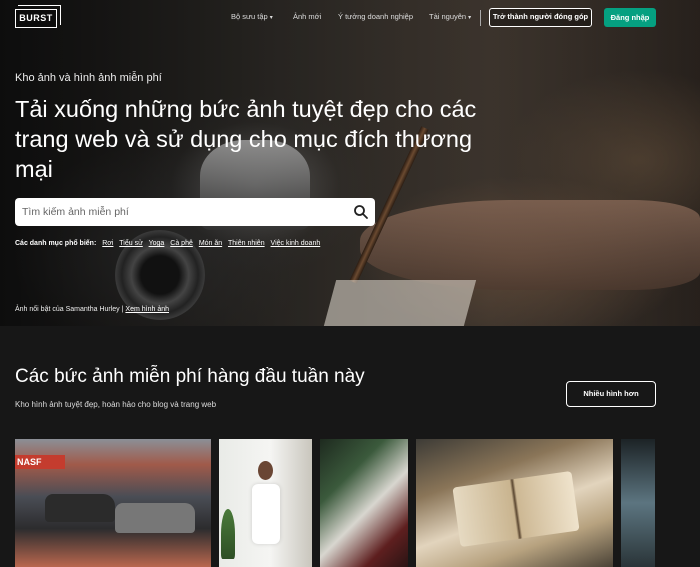 Image resolution: width=700 pixels, height=567 pixels. I want to click on nav-business-ideas-label: Ý tưởng doanh nghiệp, so click(375, 16).